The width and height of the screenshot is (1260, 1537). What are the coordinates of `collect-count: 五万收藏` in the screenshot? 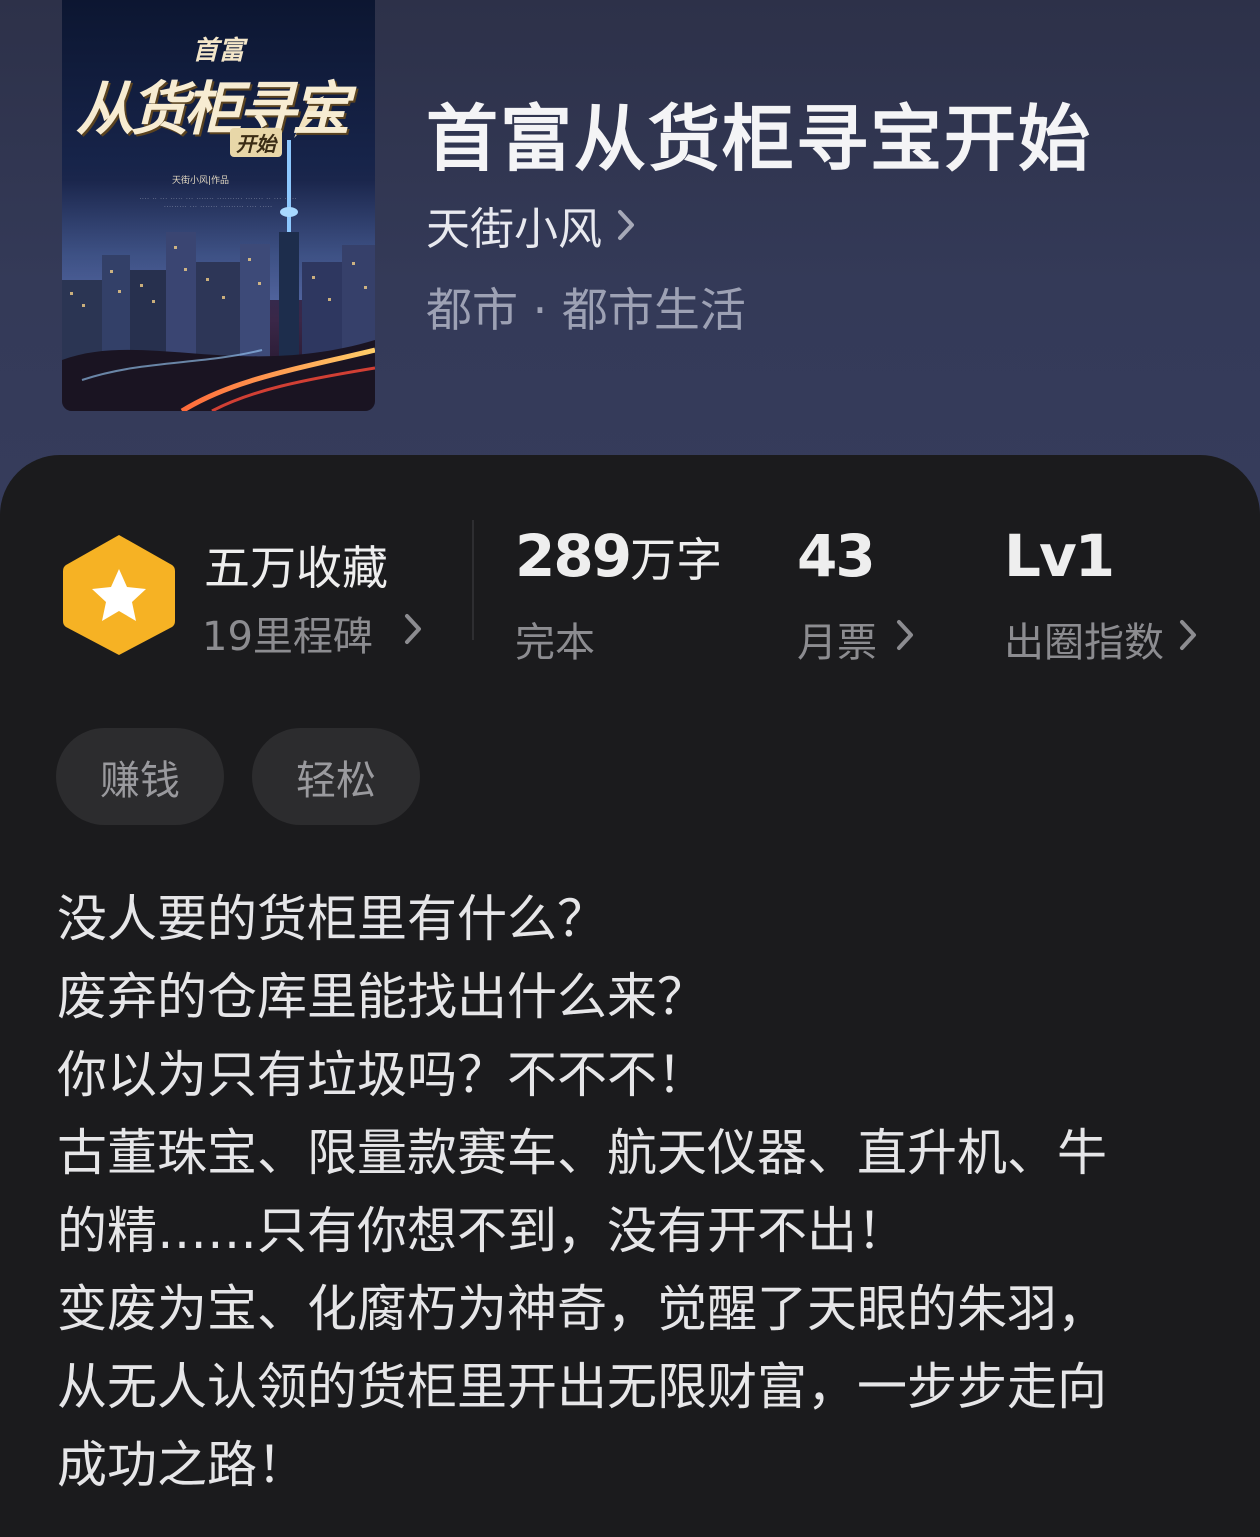 It's located at (296, 568).